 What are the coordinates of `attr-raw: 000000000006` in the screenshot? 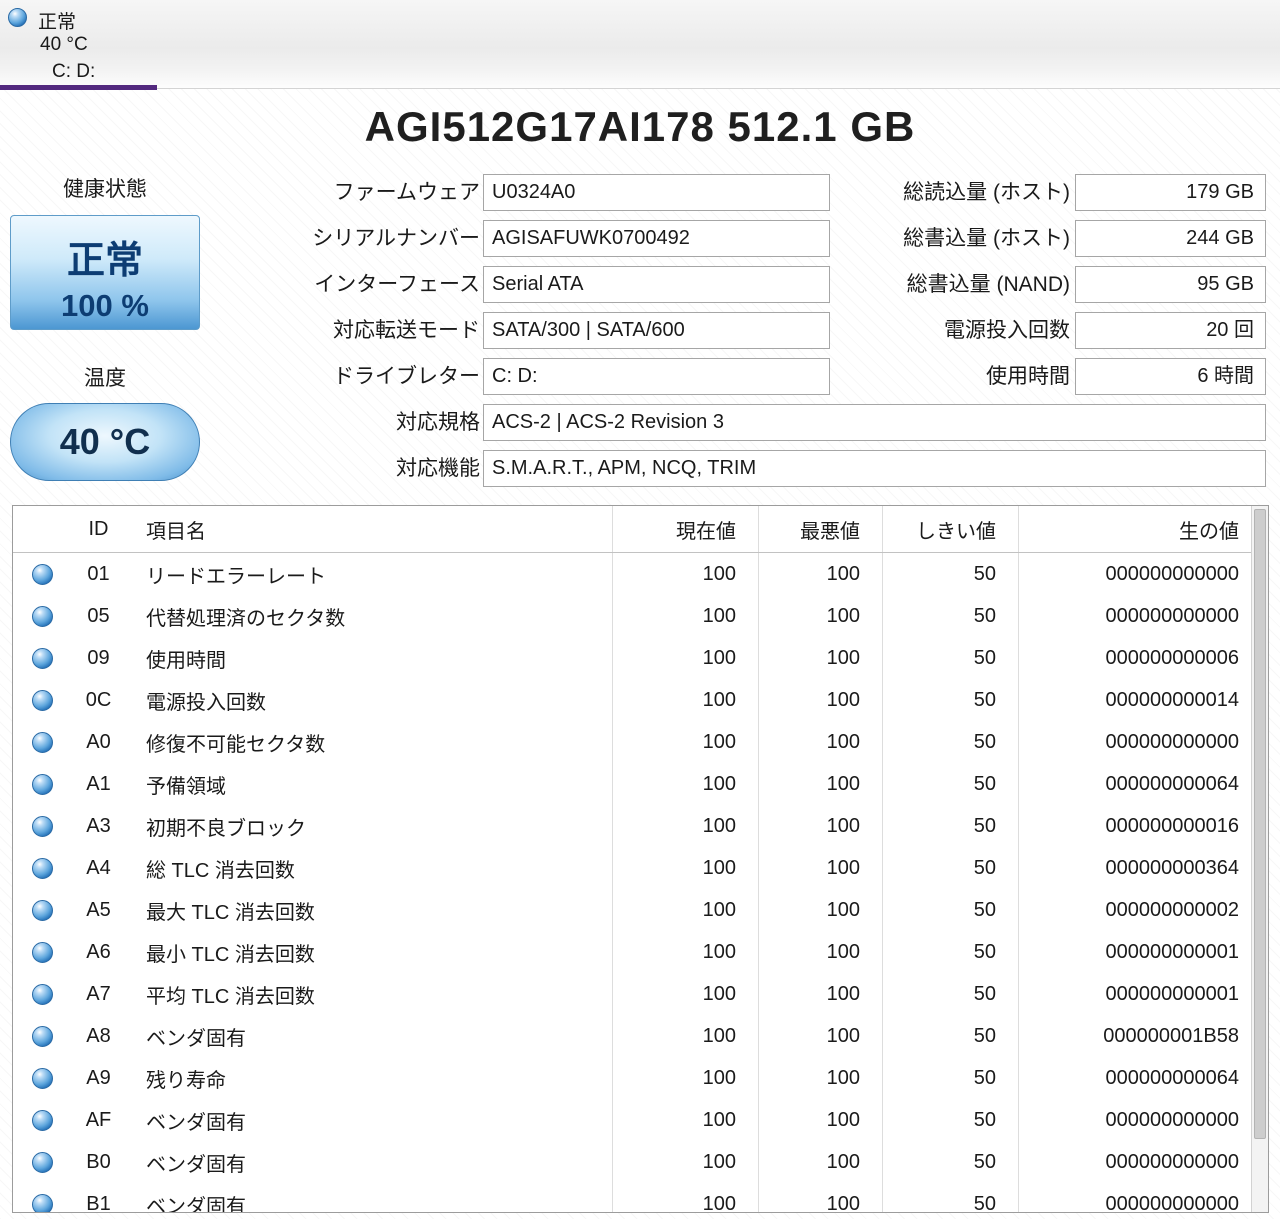 It's located at (1134, 658).